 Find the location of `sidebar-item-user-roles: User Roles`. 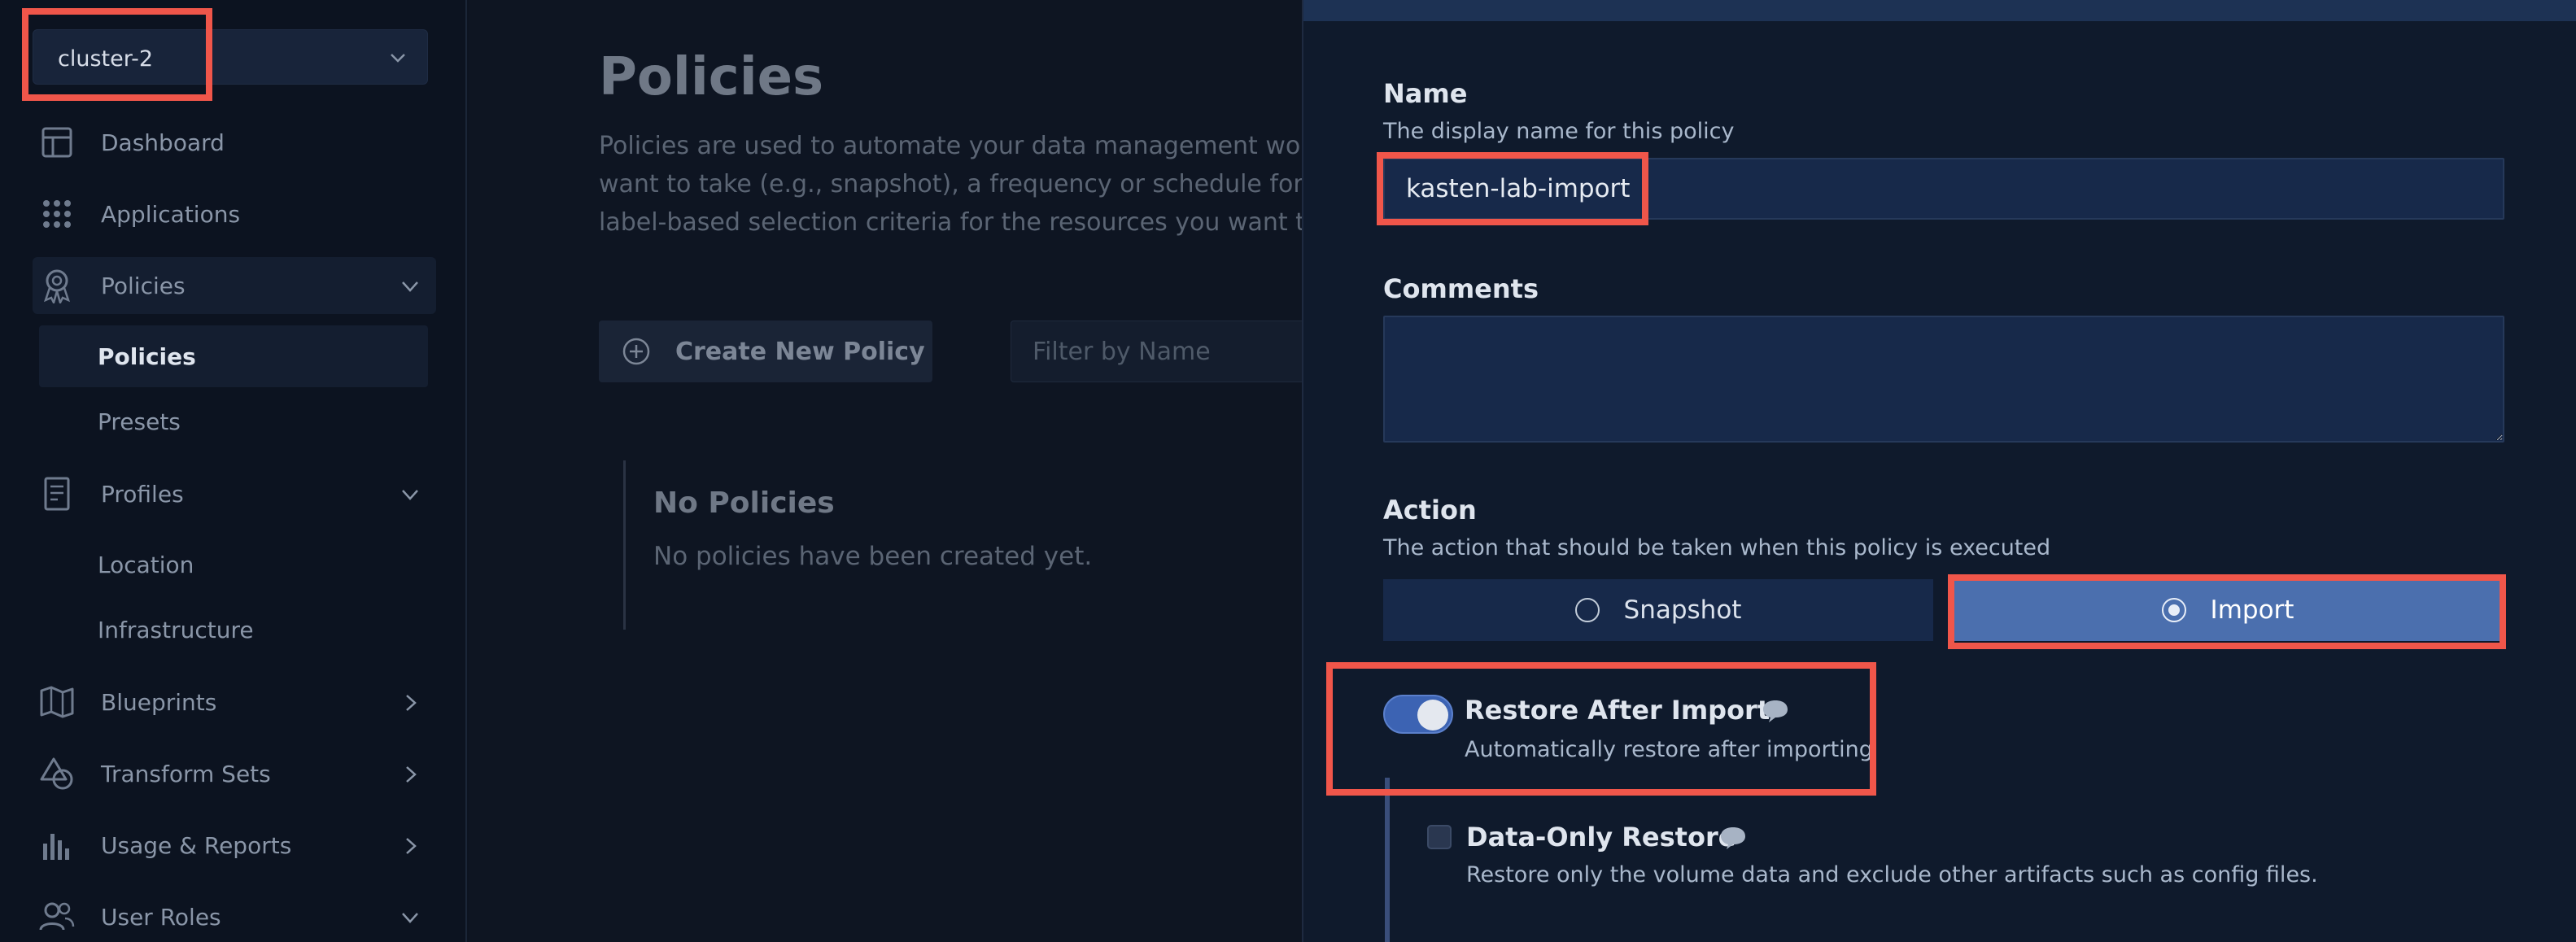

sidebar-item-user-roles: User Roles is located at coordinates (234, 915).